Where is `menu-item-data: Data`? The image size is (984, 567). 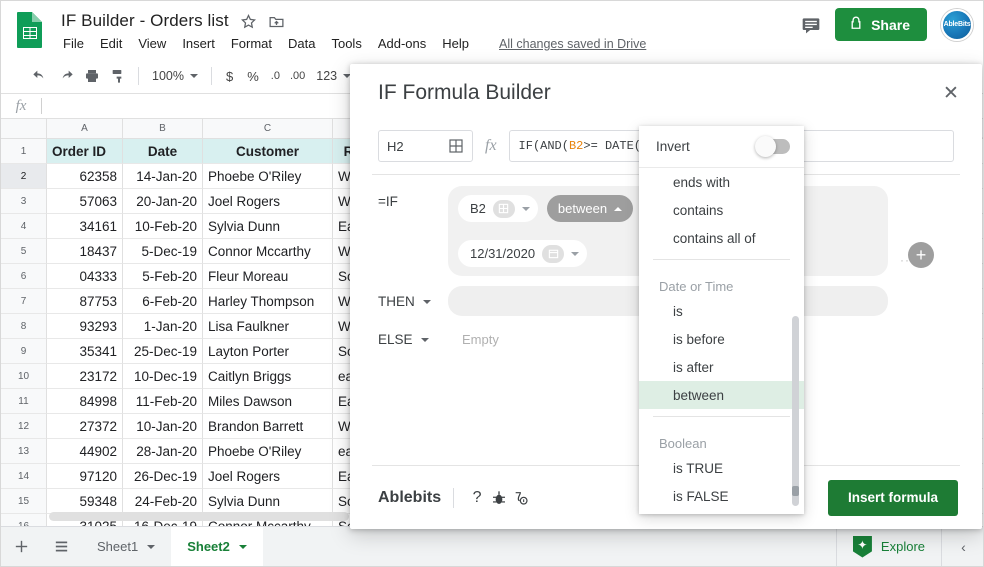 menu-item-data: Data is located at coordinates (301, 43).